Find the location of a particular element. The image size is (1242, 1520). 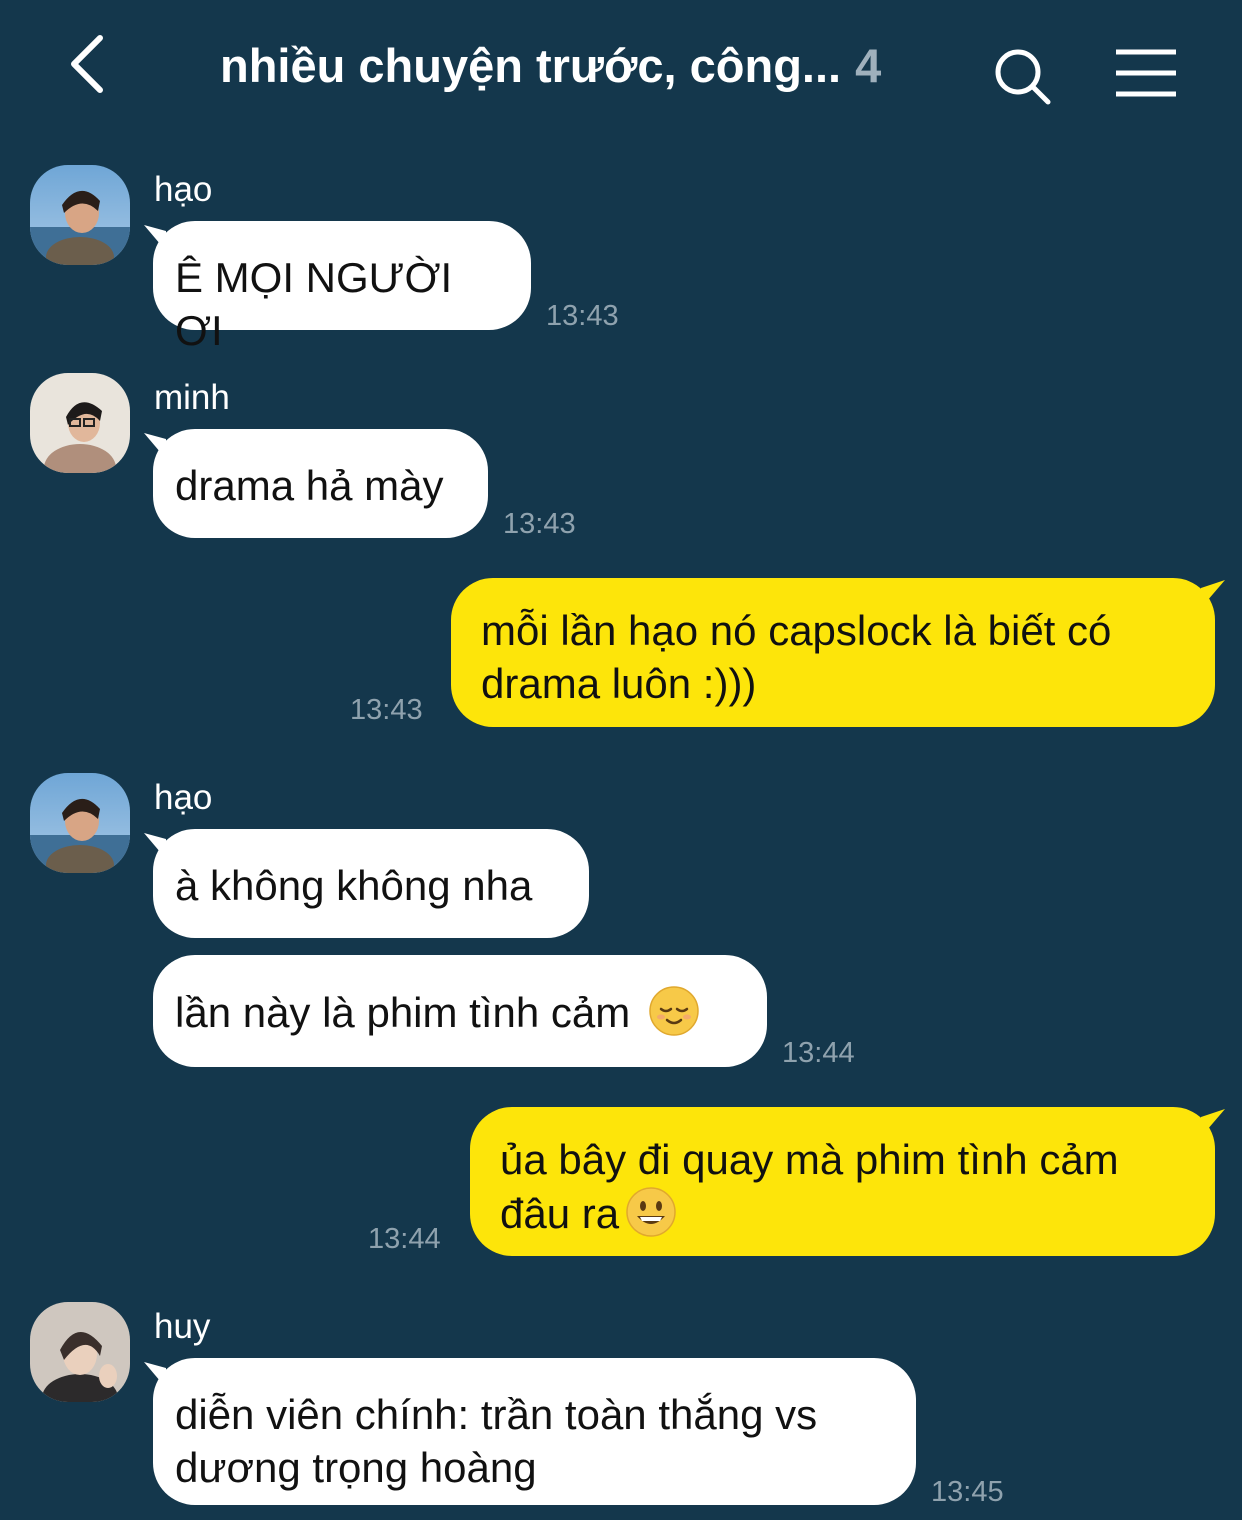

message-text: à không không nha is located at coordinates (354, 885).